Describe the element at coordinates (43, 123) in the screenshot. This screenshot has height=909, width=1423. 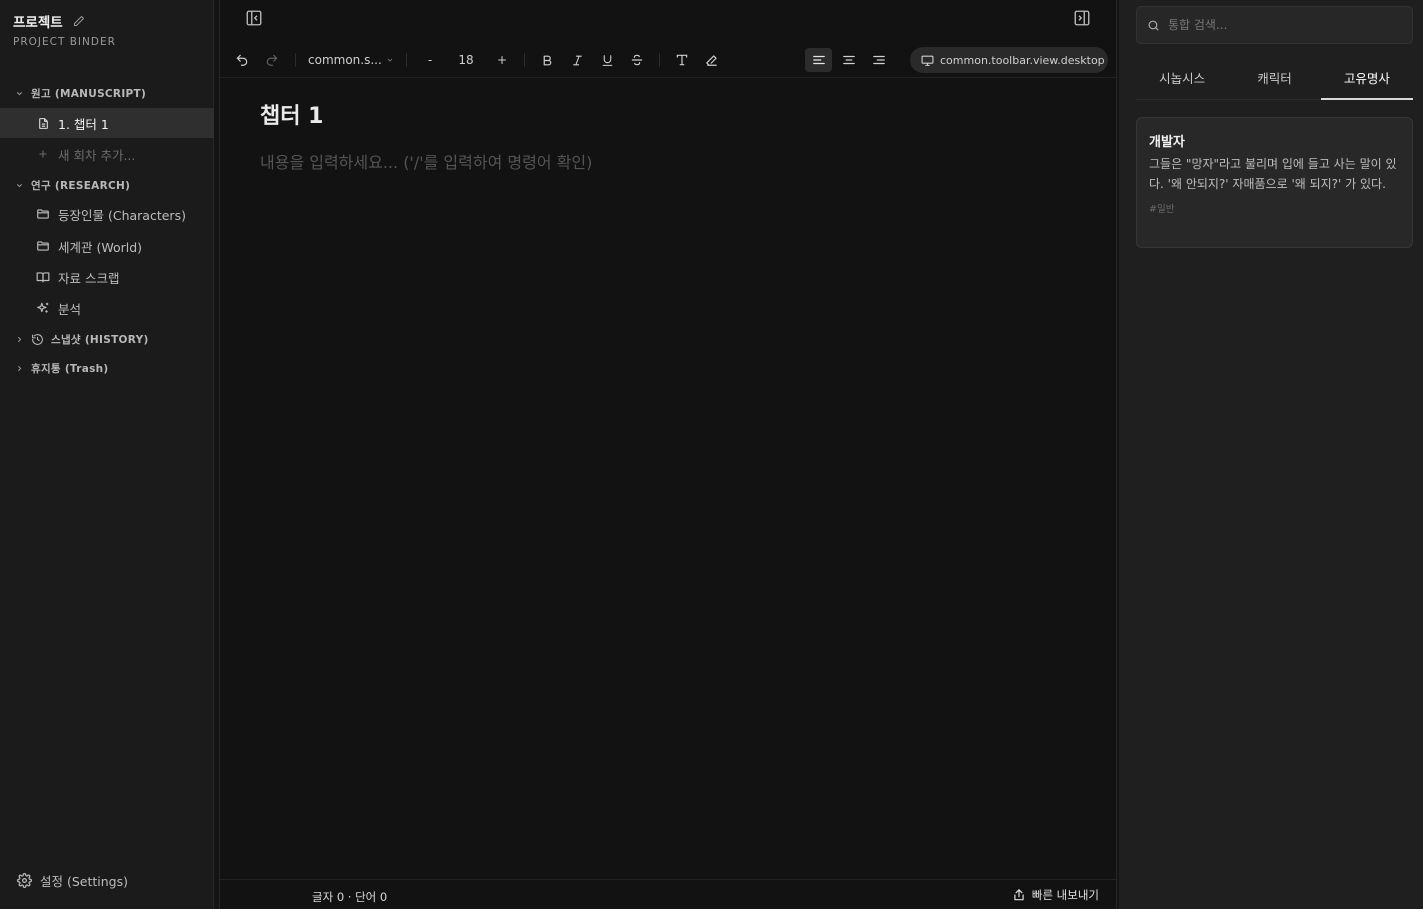
I see `document-icon` at that location.